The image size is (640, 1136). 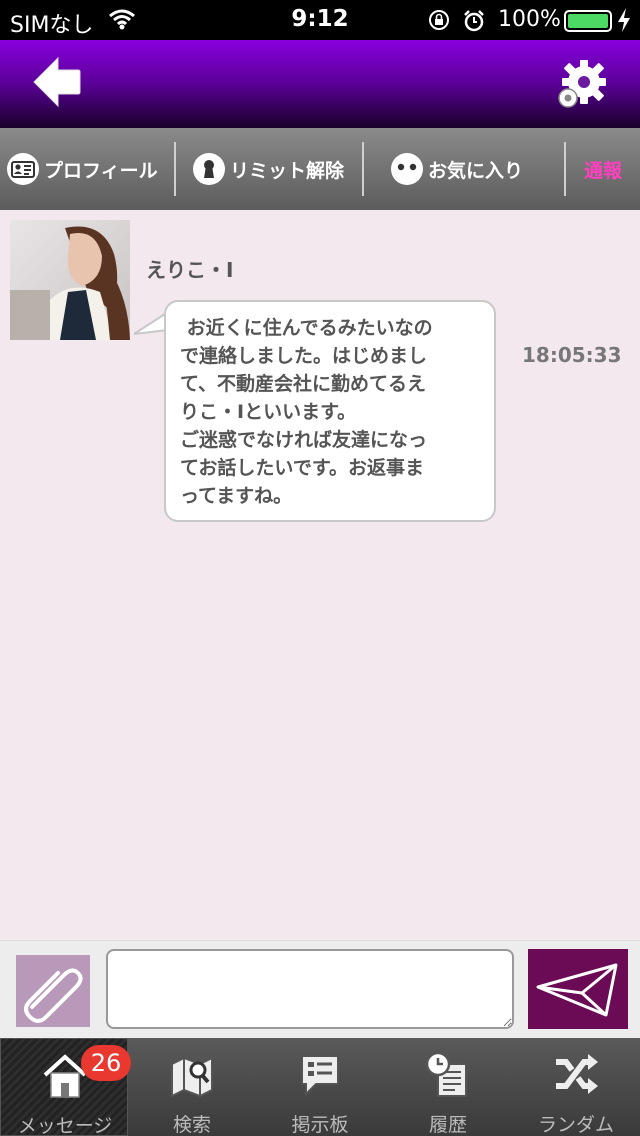 I want to click on unread-badge: 26, so click(x=106, y=1063).